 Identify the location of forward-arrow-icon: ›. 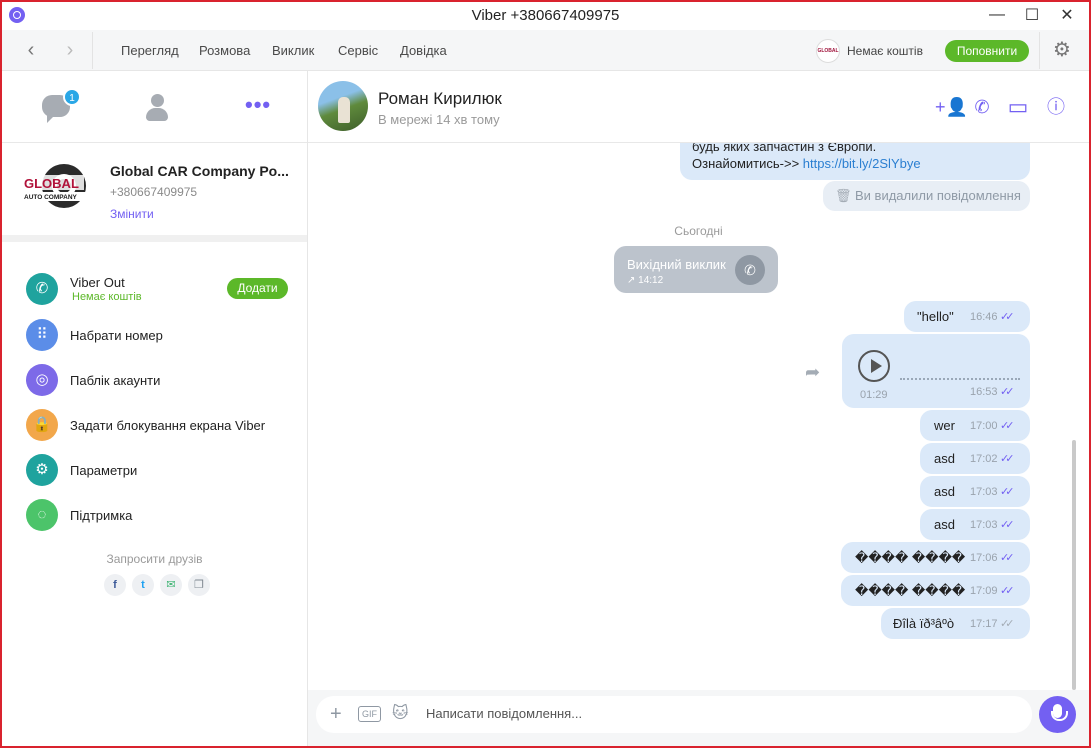
(70, 50).